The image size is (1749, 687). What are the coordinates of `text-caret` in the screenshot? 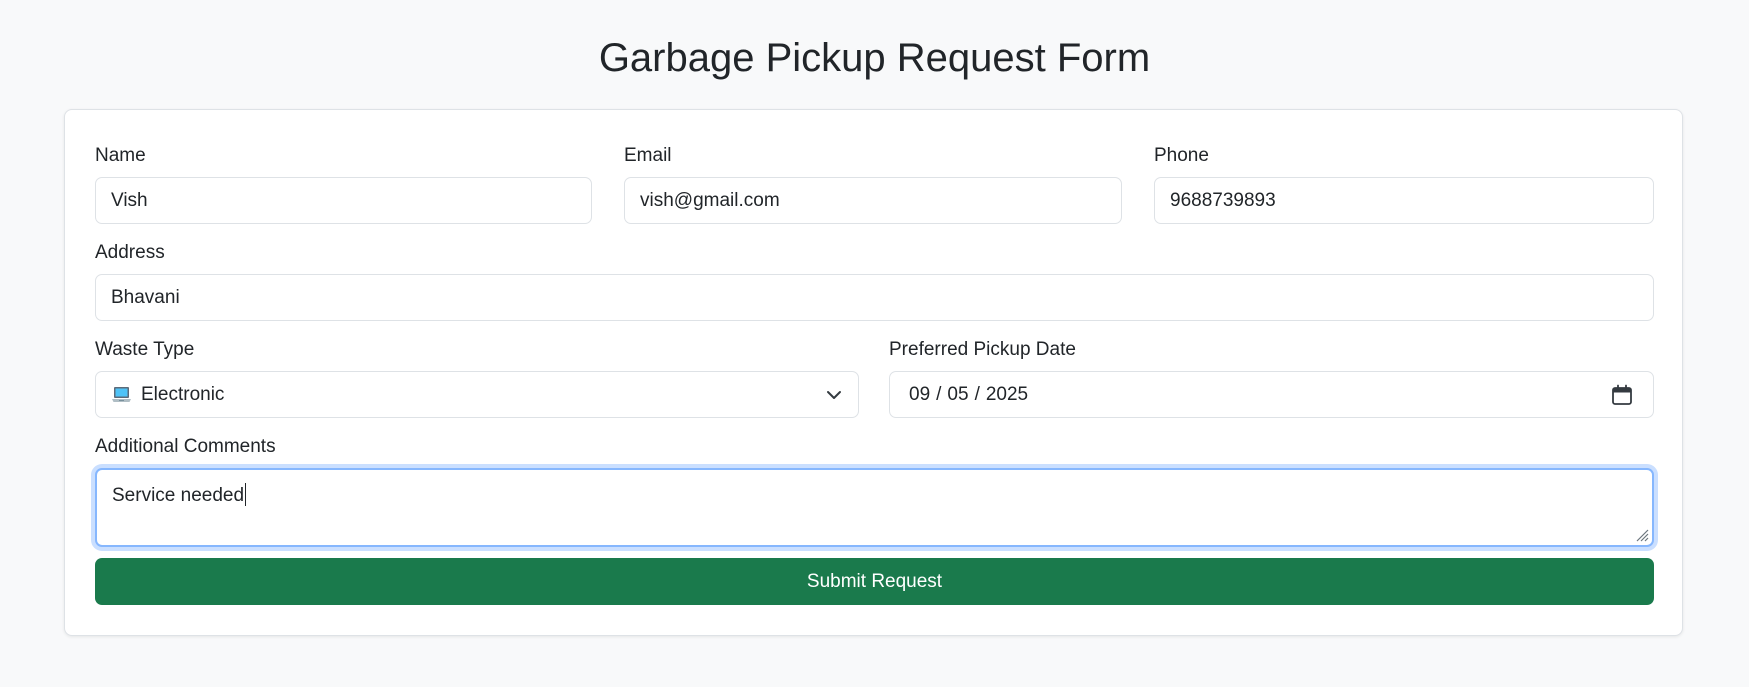 It's located at (246, 494).